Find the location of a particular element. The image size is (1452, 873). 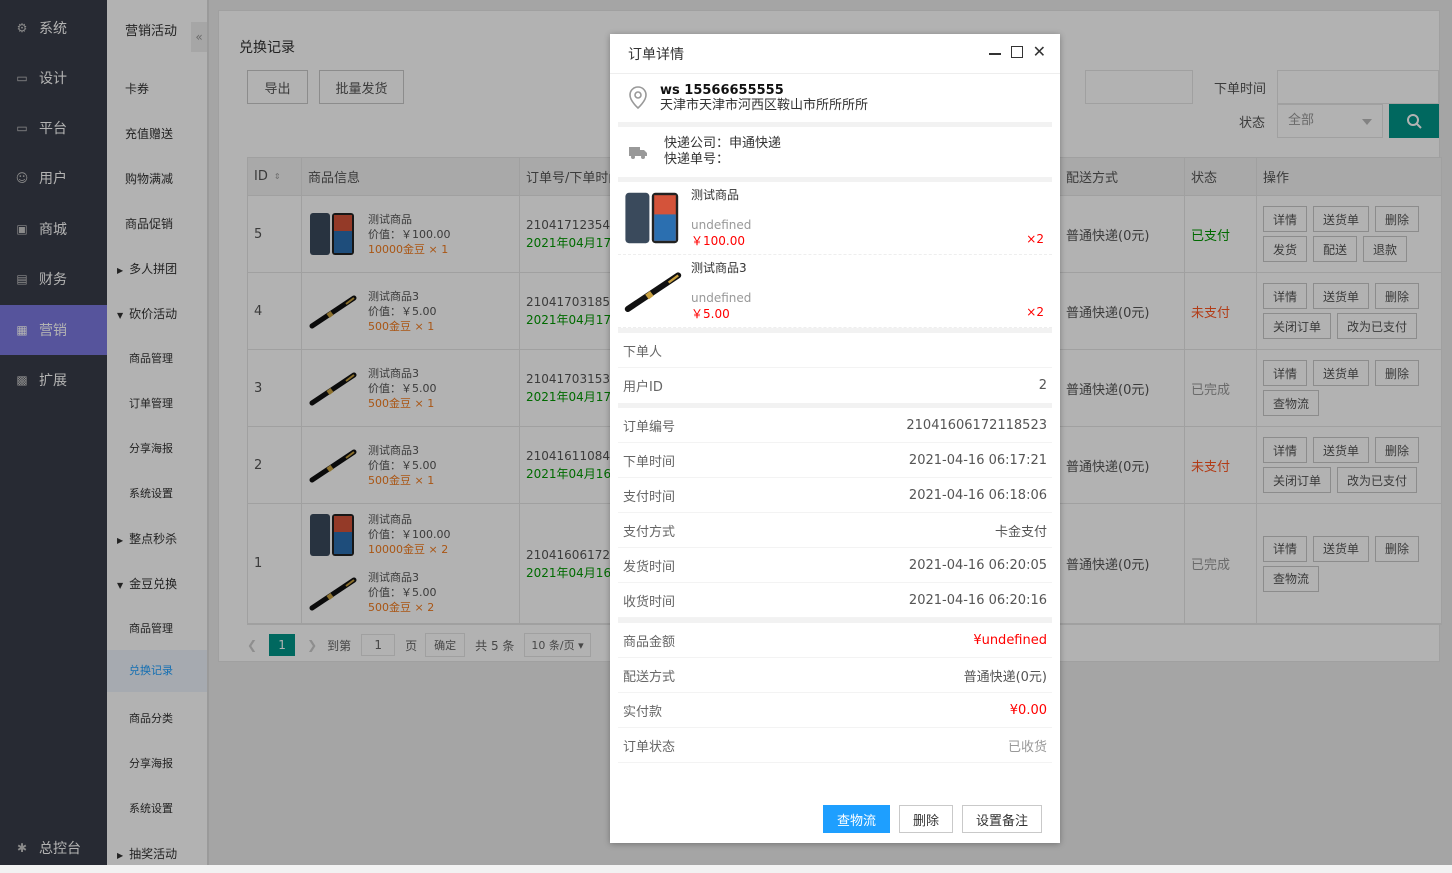

info-label: 支付时间 is located at coordinates (649, 497).